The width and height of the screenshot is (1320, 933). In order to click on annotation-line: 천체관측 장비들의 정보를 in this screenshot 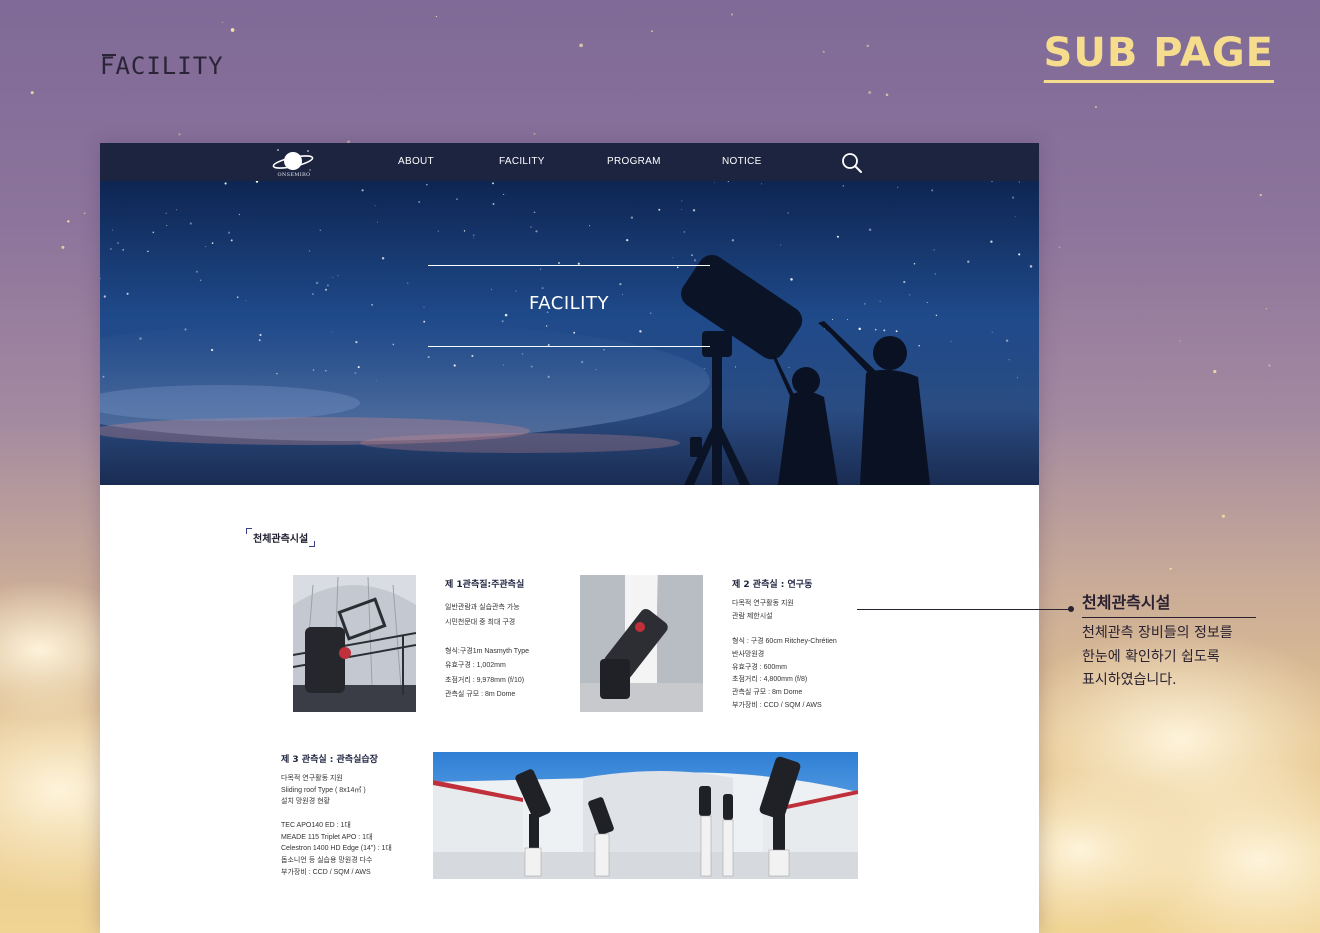, I will do `click(1157, 633)`.